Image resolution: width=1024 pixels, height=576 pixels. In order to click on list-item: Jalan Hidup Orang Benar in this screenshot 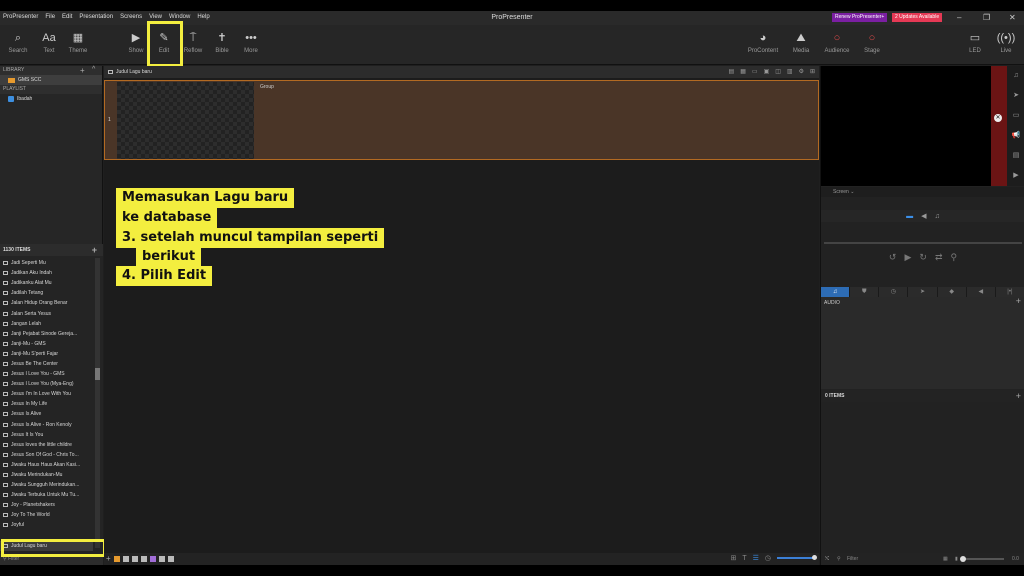, I will do `click(46, 303)`.